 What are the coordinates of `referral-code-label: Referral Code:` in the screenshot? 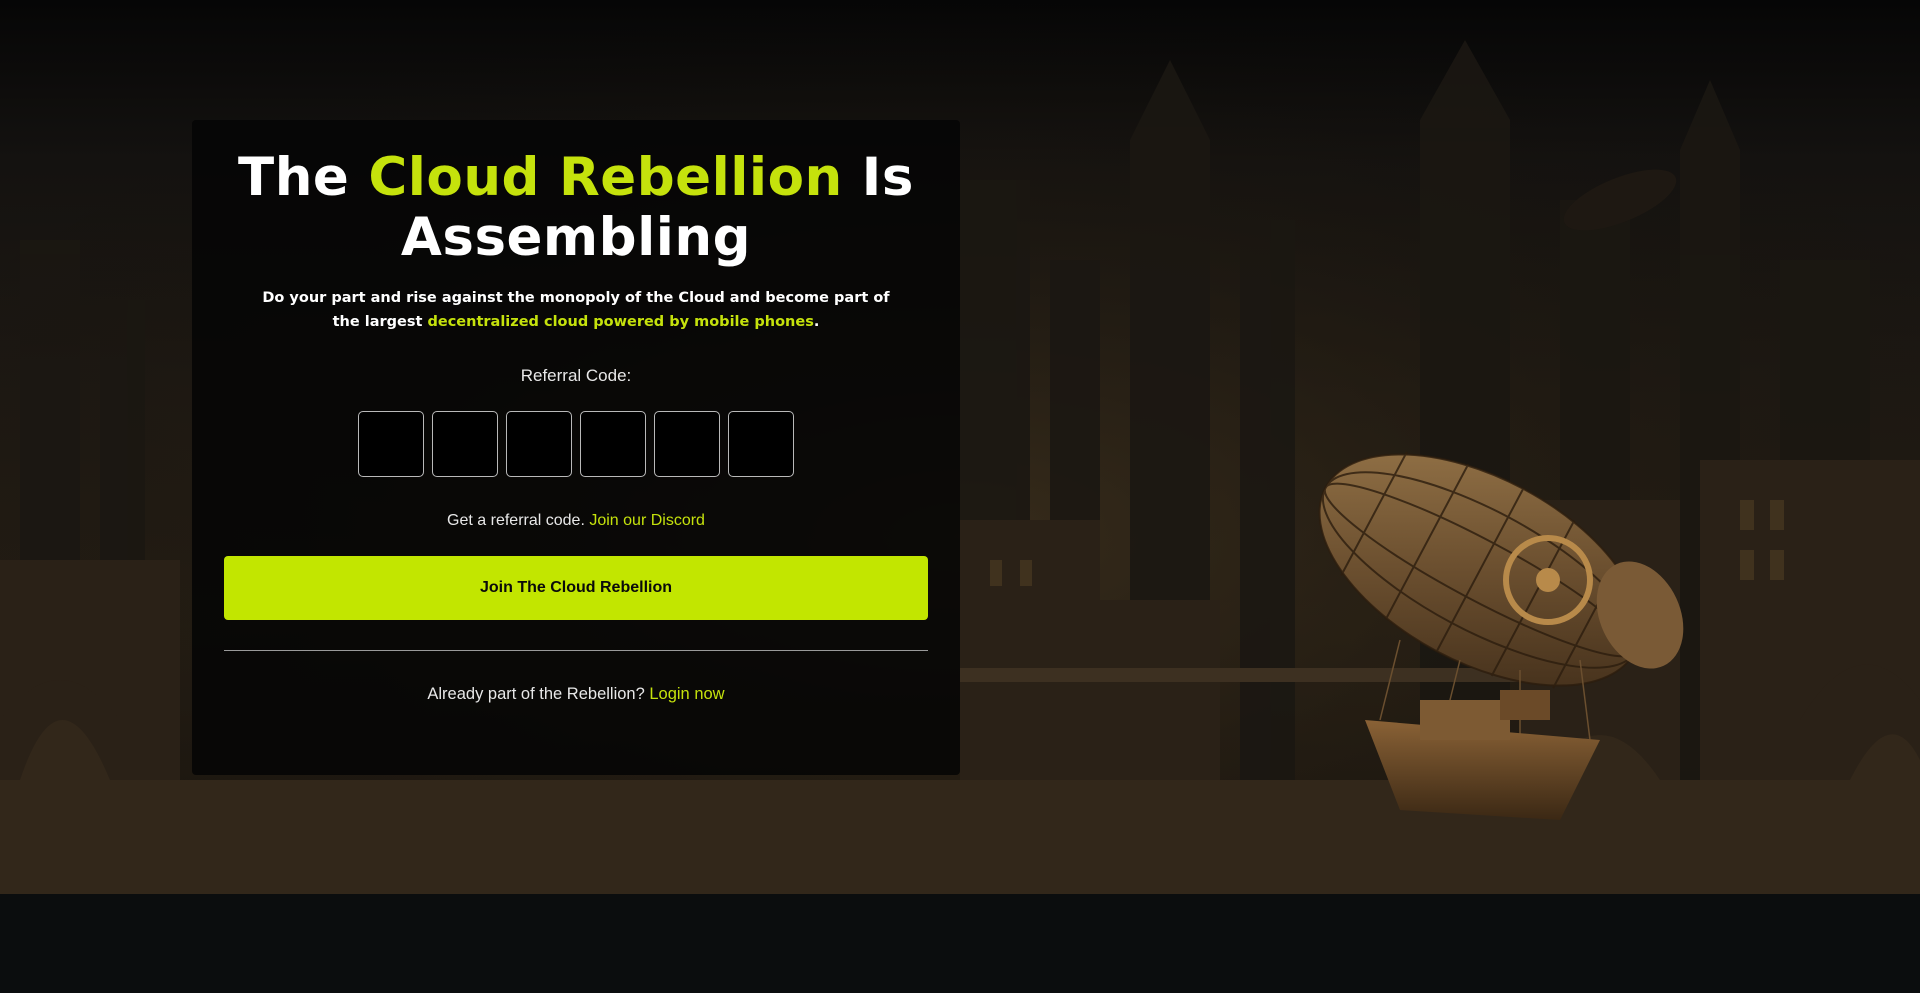 It's located at (576, 375).